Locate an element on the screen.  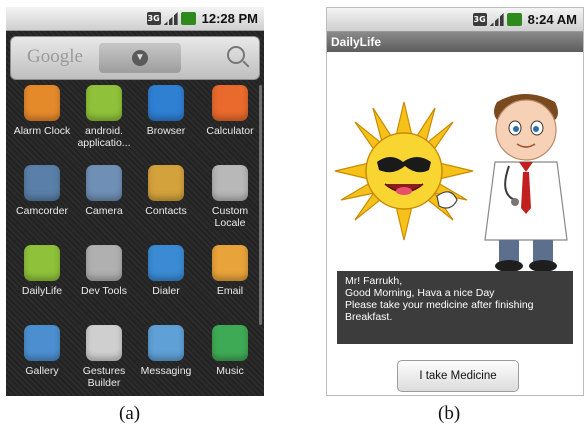
doctor-illustration is located at coordinates (526, 183).